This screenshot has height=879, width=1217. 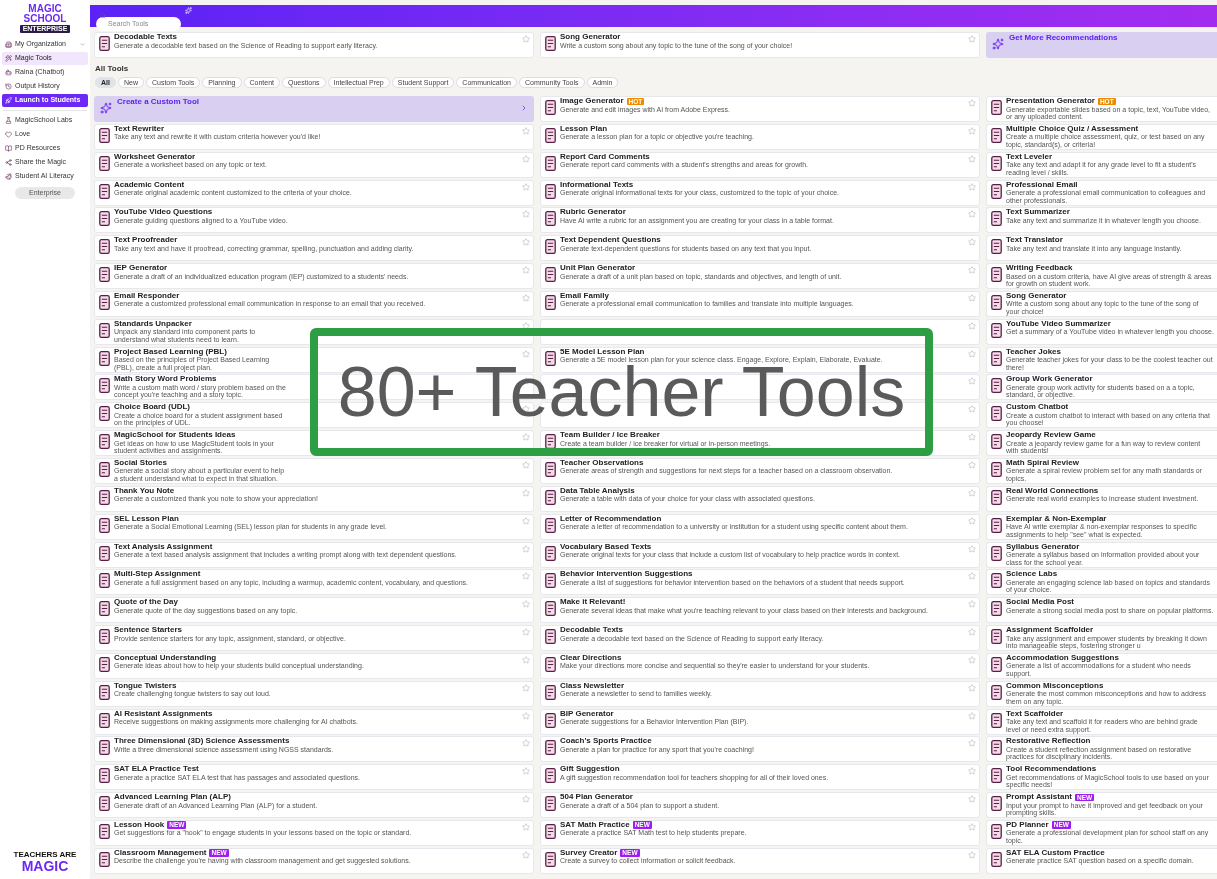 What do you see at coordinates (1036, 296) in the screenshot?
I see `tool-title: Song Generator` at bounding box center [1036, 296].